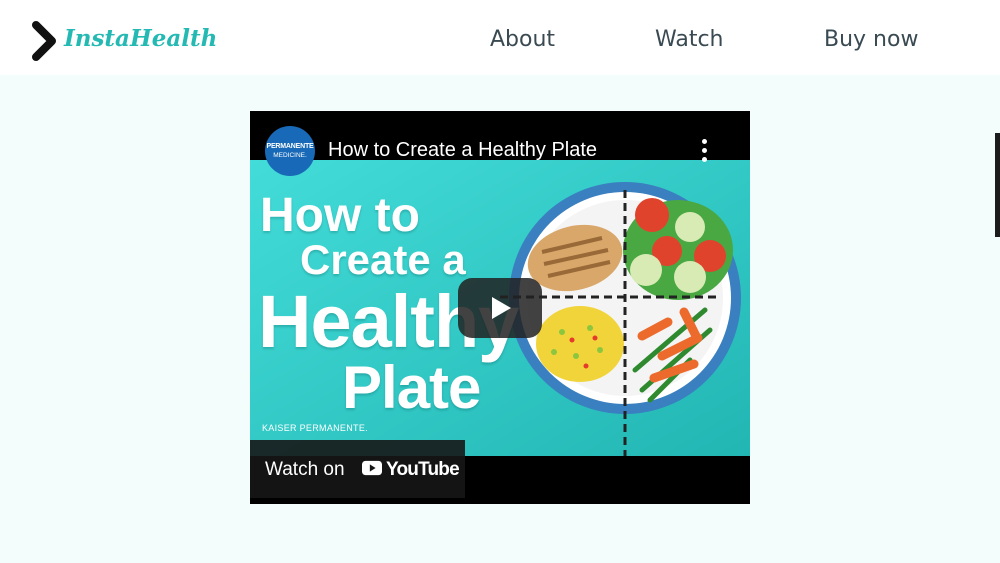 This screenshot has height=563, width=1000. What do you see at coordinates (462, 150) in the screenshot?
I see `video-title: How to Create a Healthy Plate` at bounding box center [462, 150].